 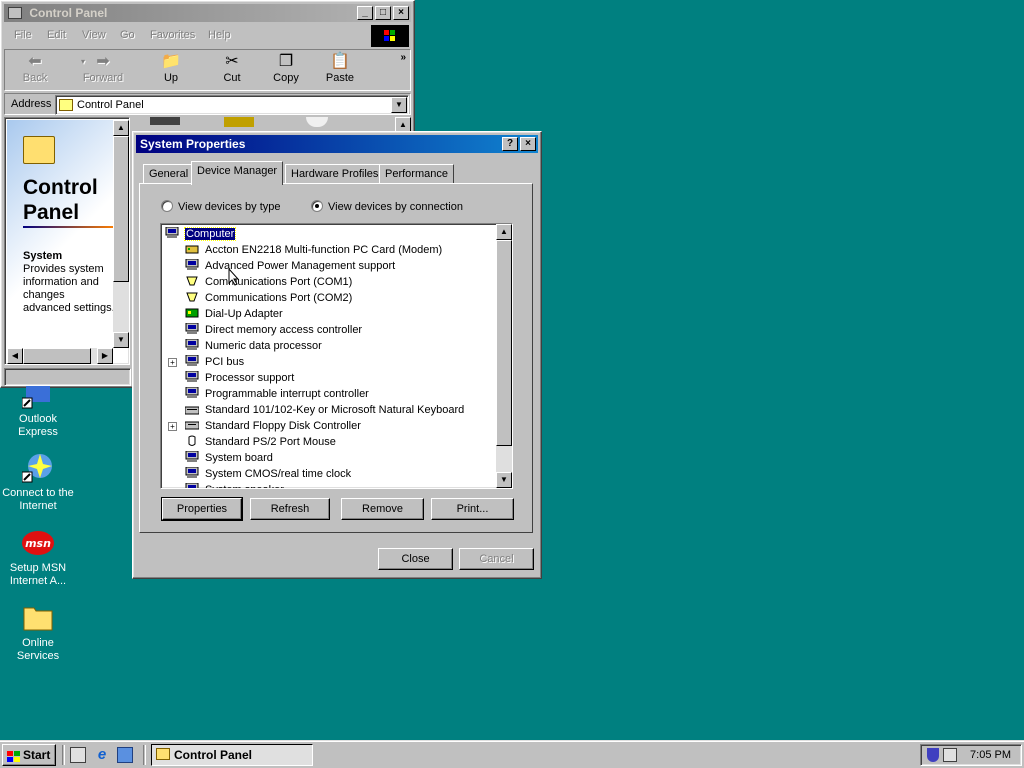 What do you see at coordinates (78, 755) in the screenshot?
I see `quick-launch-desktop-icon` at bounding box center [78, 755].